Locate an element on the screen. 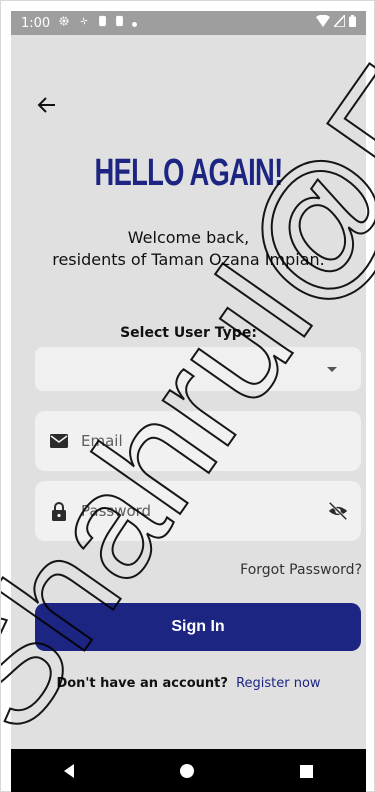 This screenshot has height=792, width=375. caret-down-icon is located at coordinates (332, 369).